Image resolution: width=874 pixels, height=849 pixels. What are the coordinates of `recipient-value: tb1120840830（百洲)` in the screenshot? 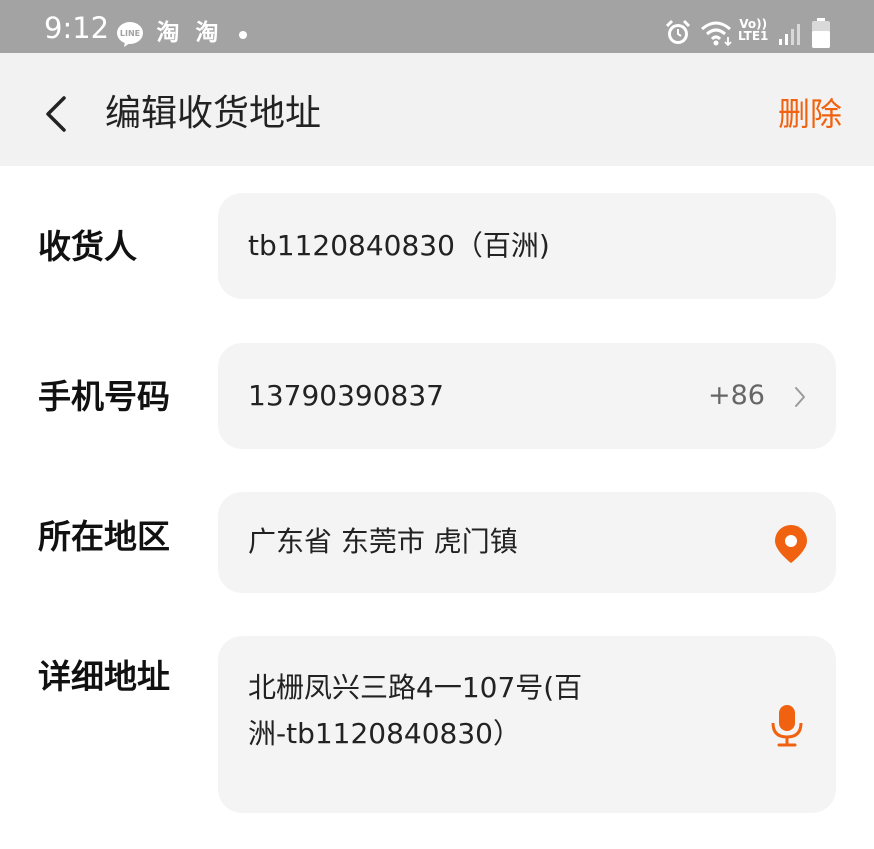 It's located at (399, 245).